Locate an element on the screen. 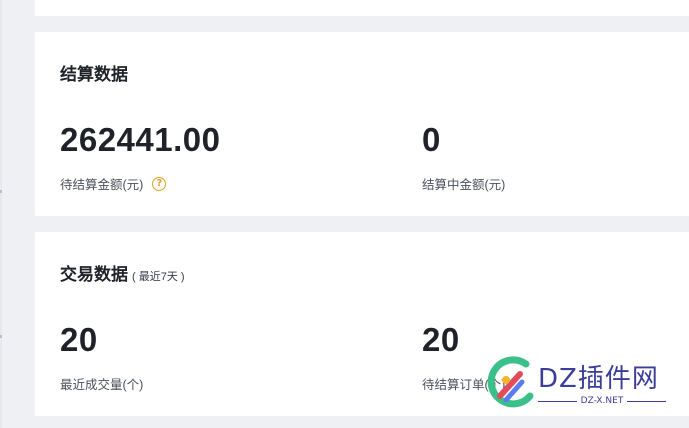 The height and width of the screenshot is (428, 689). trade-subtitle: ( 最近7天 ) is located at coordinates (158, 277).